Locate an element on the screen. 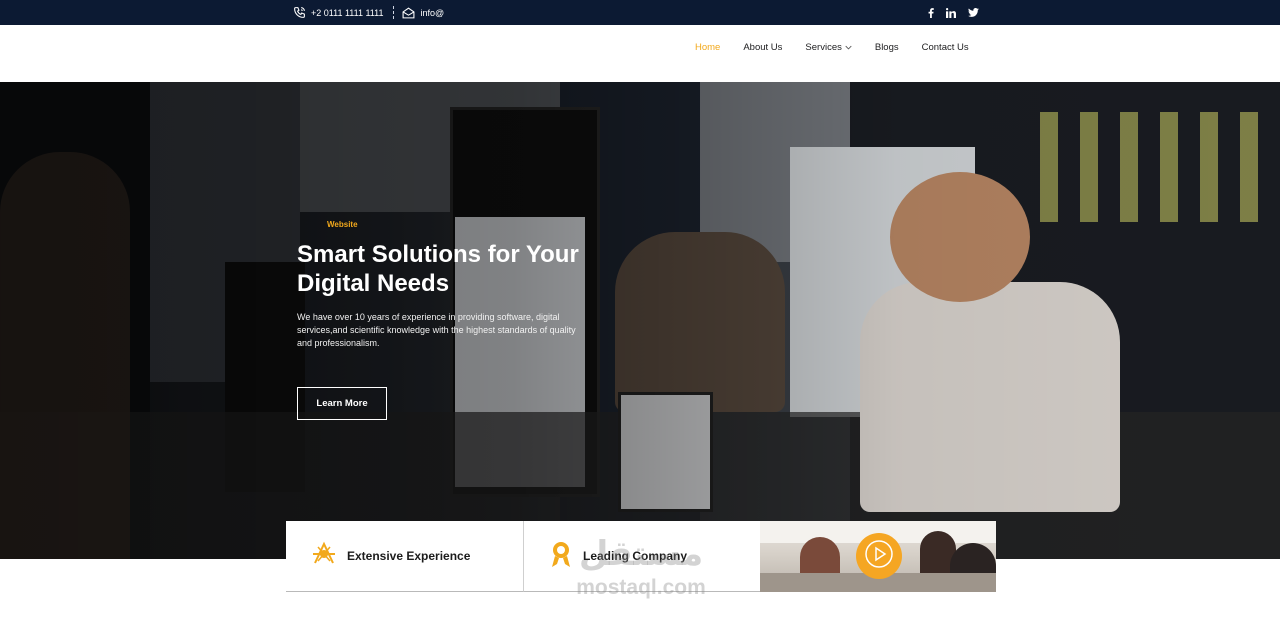  twitter-icon is located at coordinates (973, 12).